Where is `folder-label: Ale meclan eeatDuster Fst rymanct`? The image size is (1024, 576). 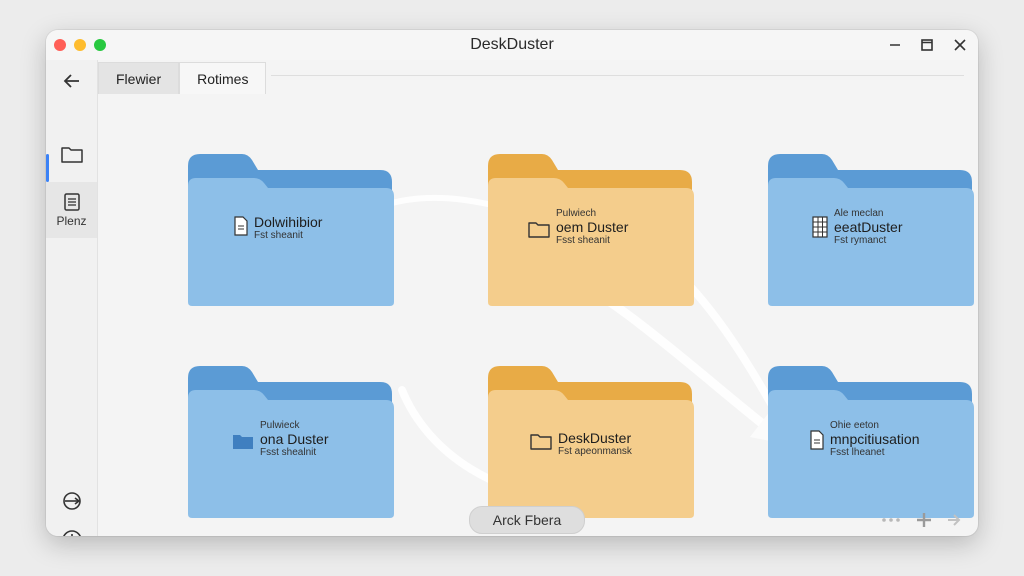
folder-label: Ale meclan eeatDuster Fst rymanct is located at coordinates (857, 227).